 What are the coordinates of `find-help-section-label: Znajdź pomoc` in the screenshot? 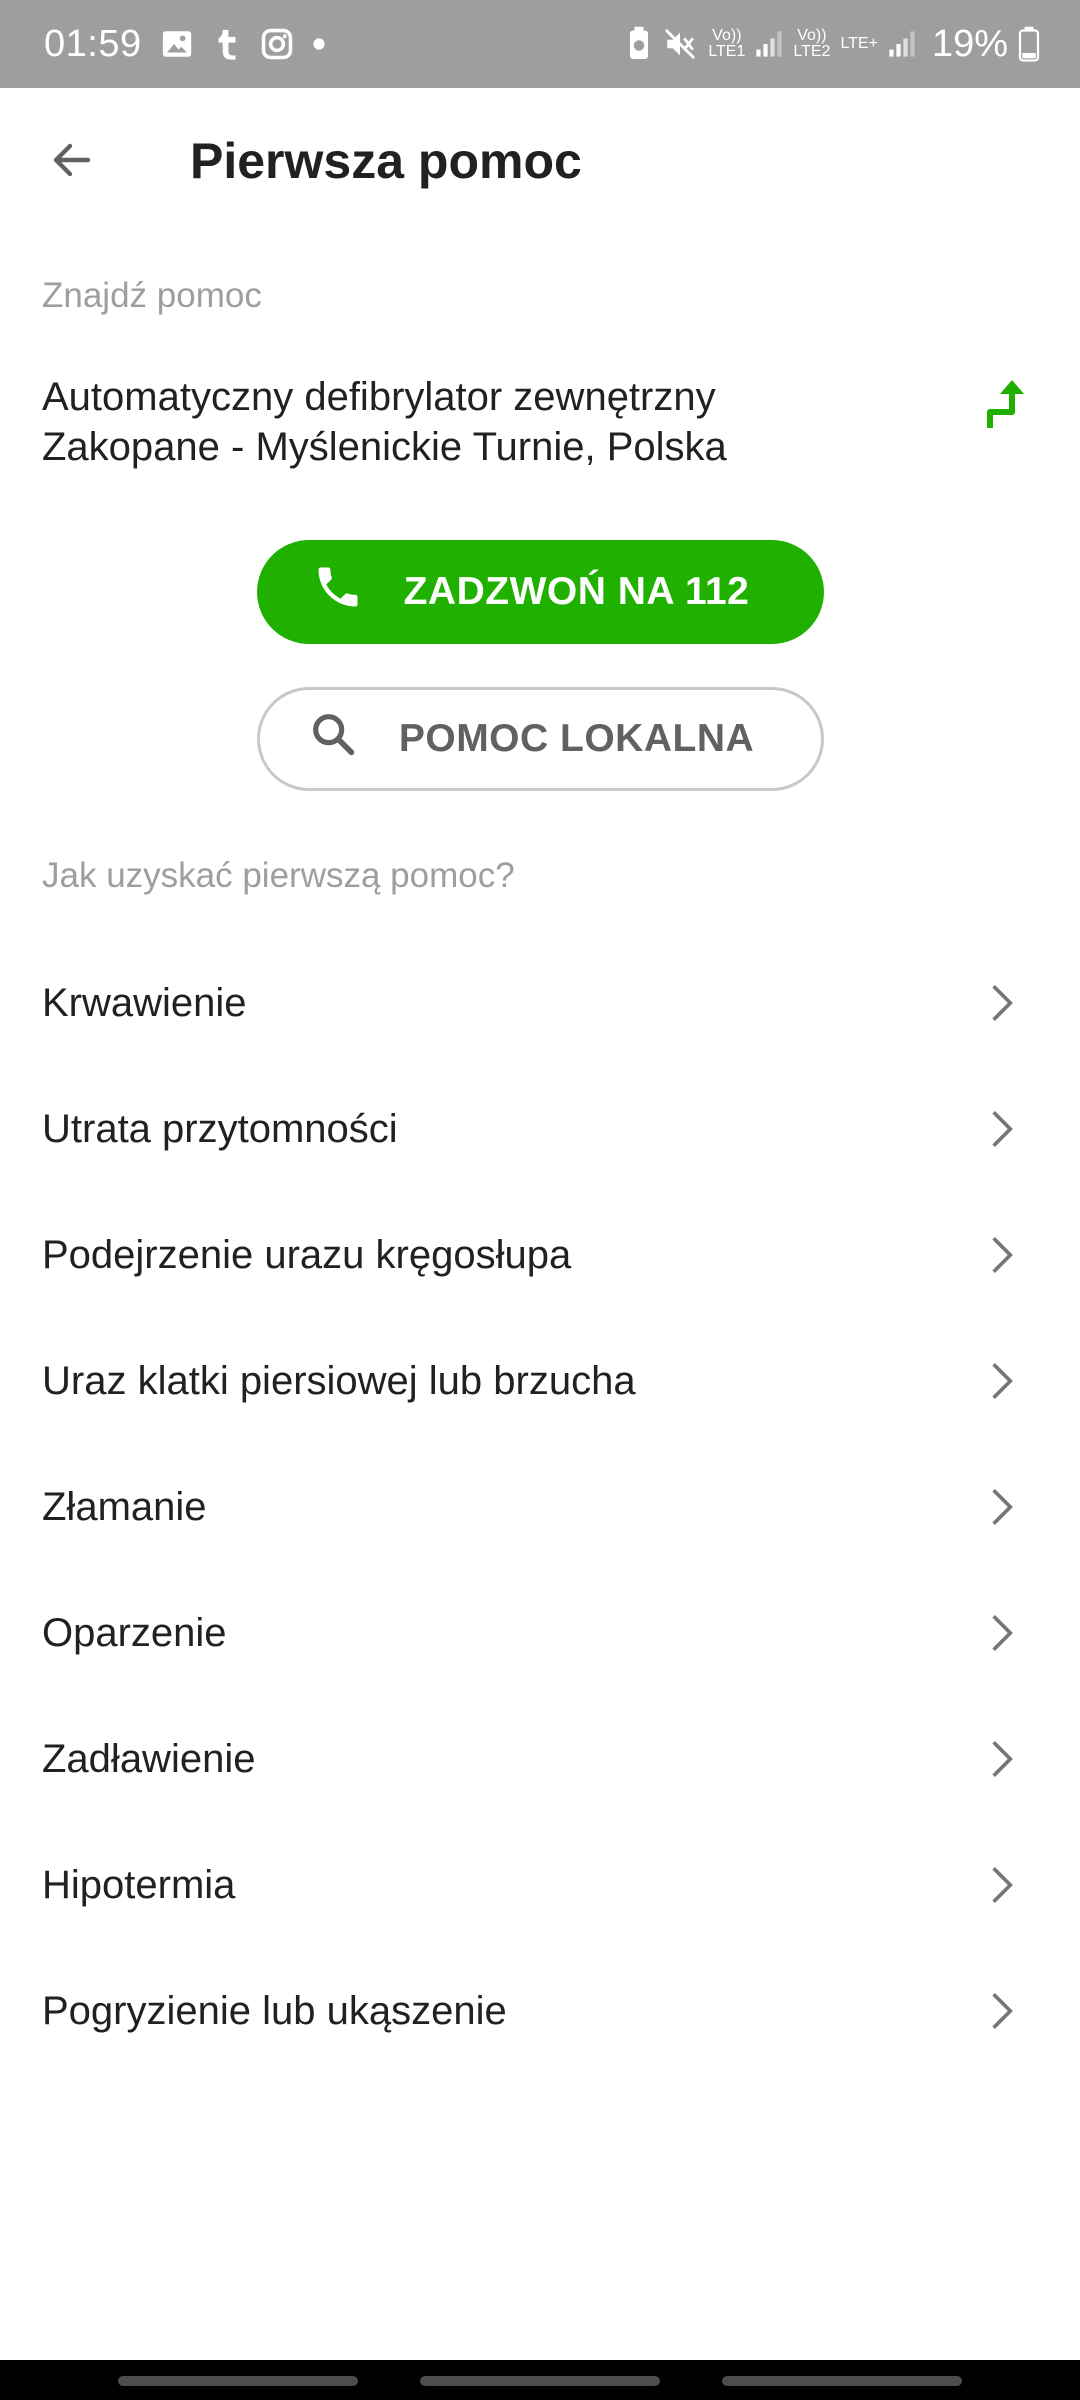 It's located at (152, 295).